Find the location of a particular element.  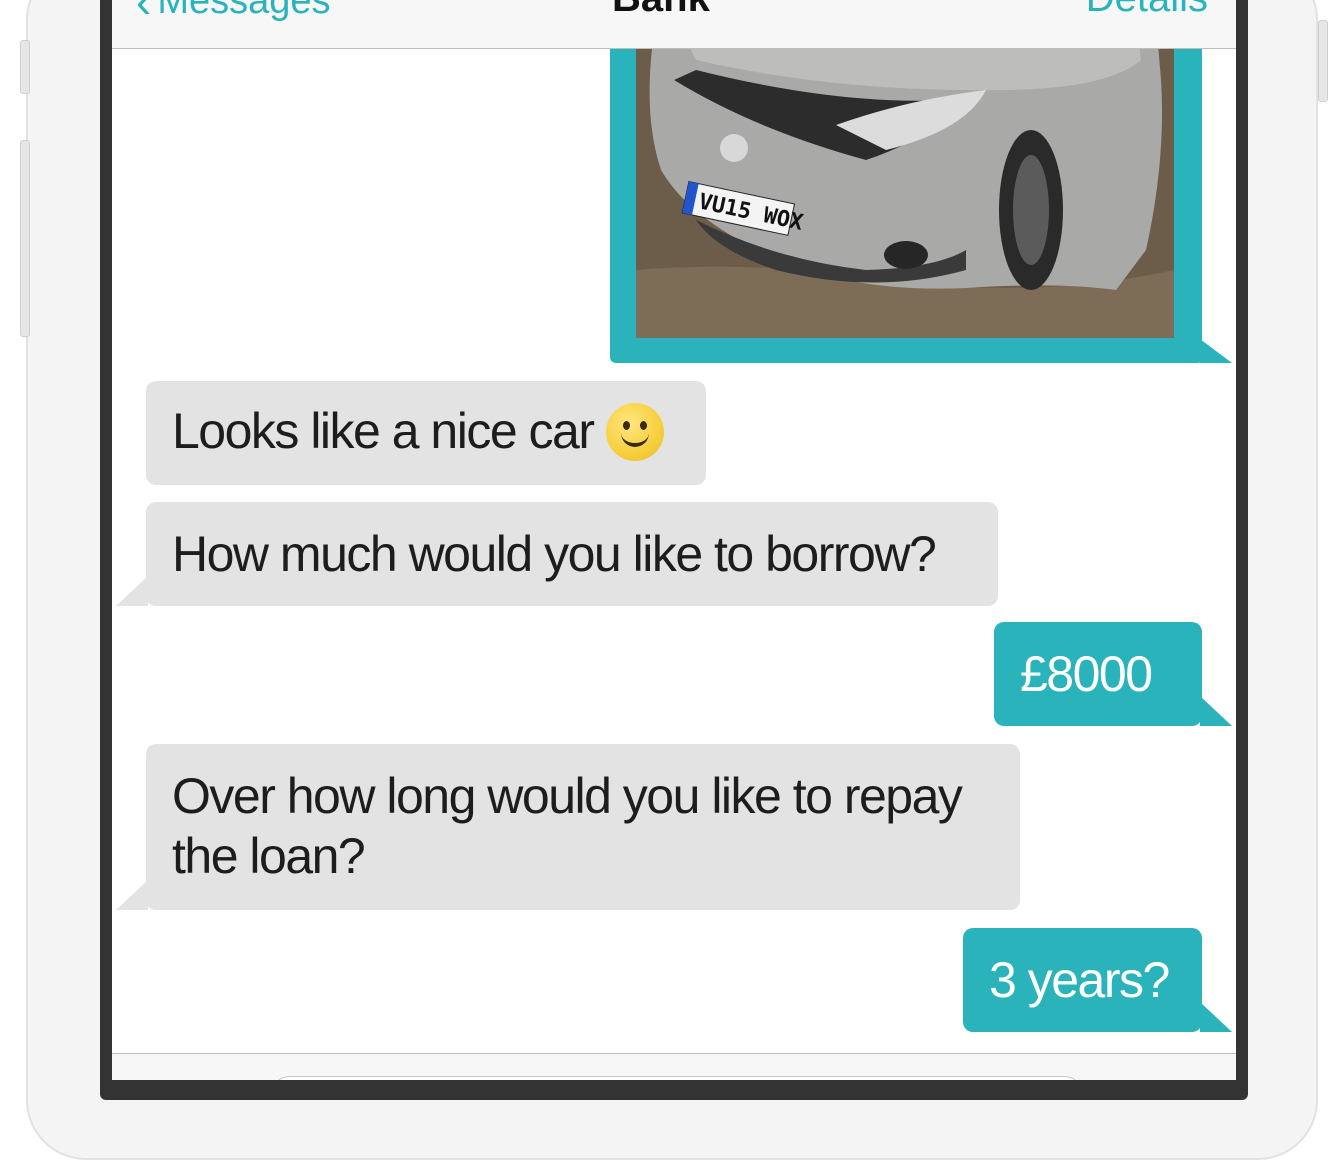

message-text: 3 years? is located at coordinates (1079, 980).